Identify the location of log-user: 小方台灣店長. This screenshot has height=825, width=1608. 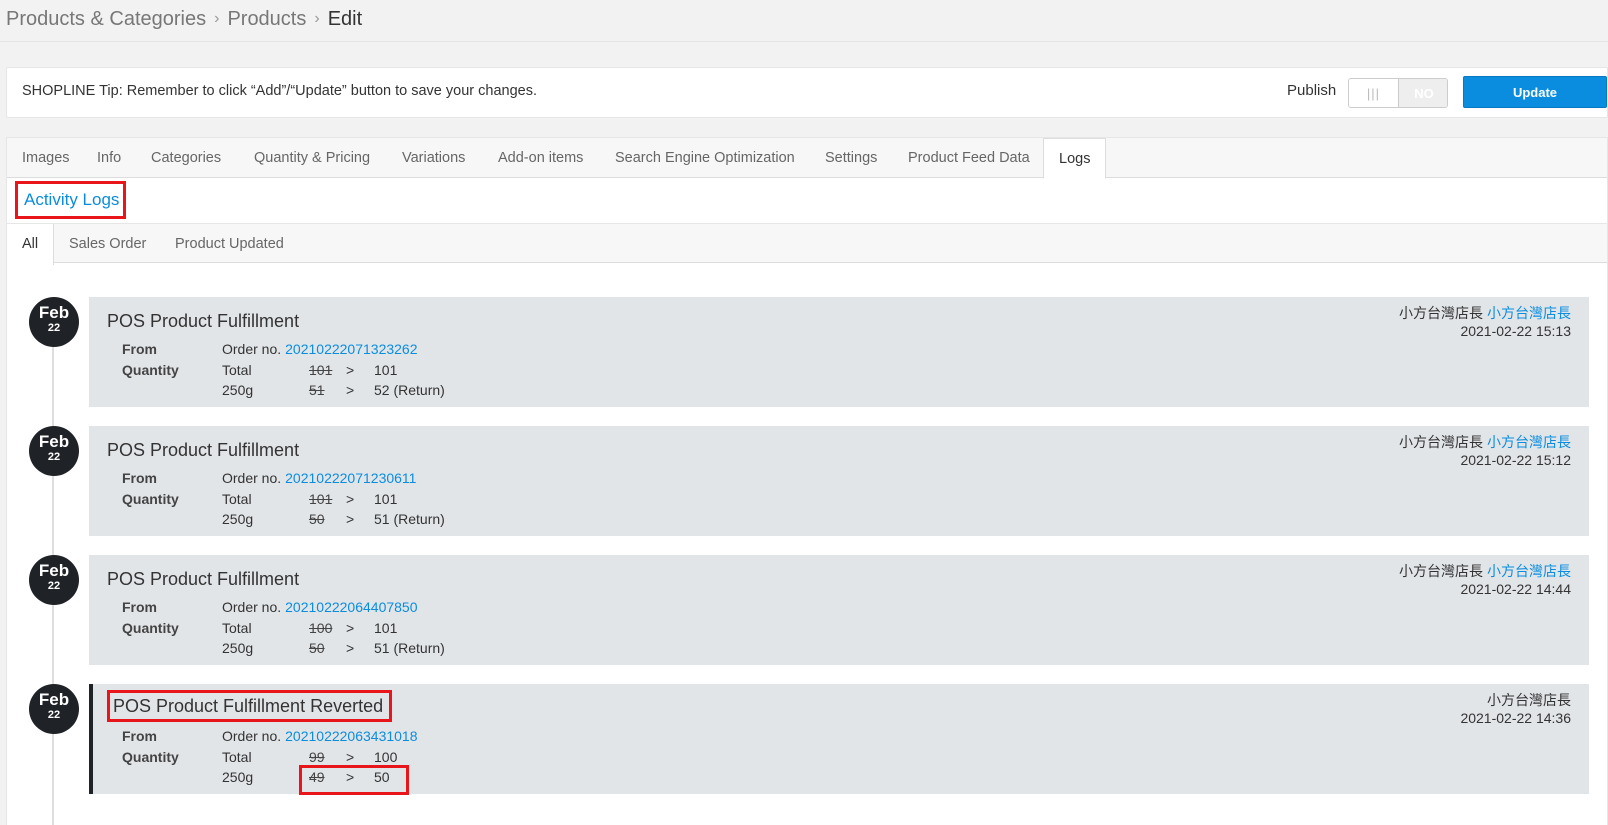
(1529, 700).